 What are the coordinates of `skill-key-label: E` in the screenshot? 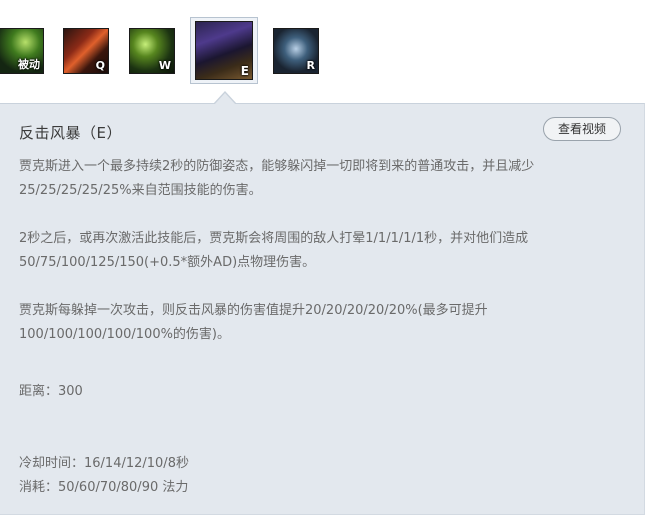 It's located at (244, 71).